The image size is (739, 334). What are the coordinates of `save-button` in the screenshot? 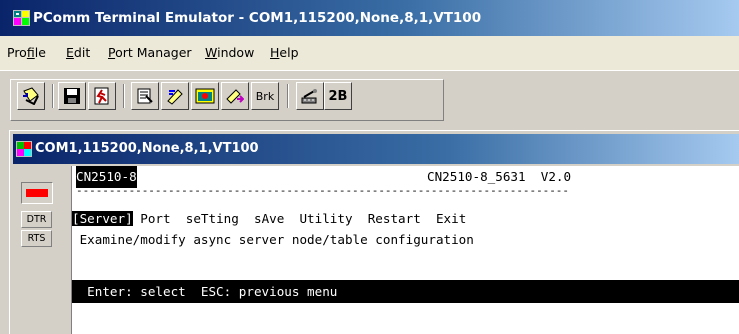 It's located at (72, 96).